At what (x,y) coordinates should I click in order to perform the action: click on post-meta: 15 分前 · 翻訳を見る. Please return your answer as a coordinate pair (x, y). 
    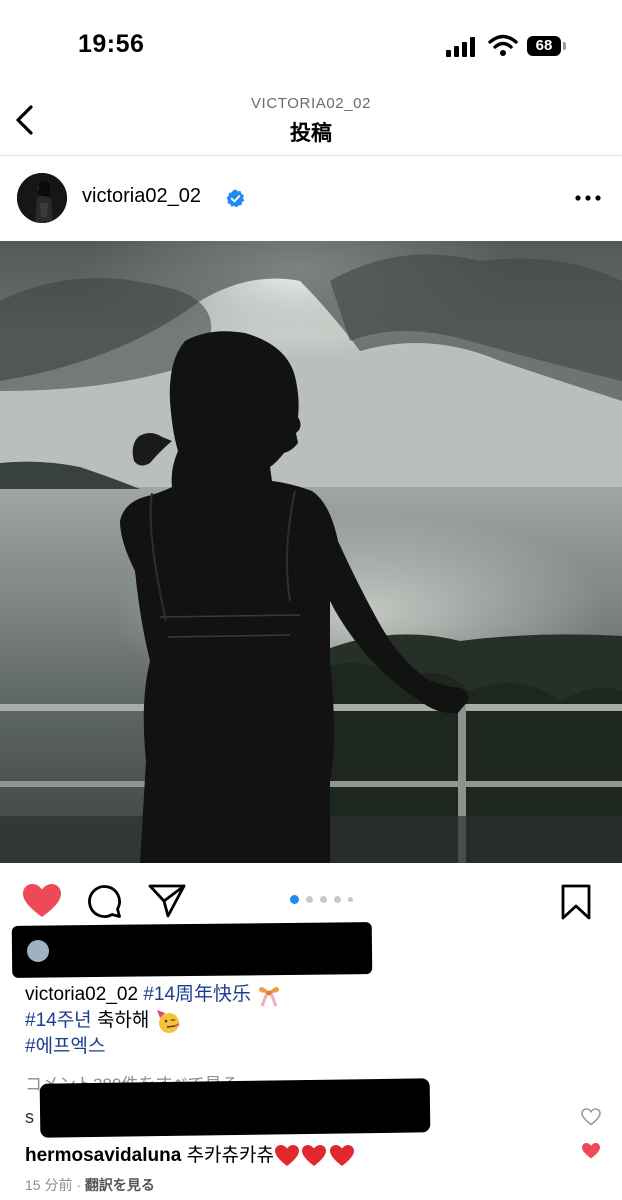
    Looking at the image, I should click on (90, 1185).